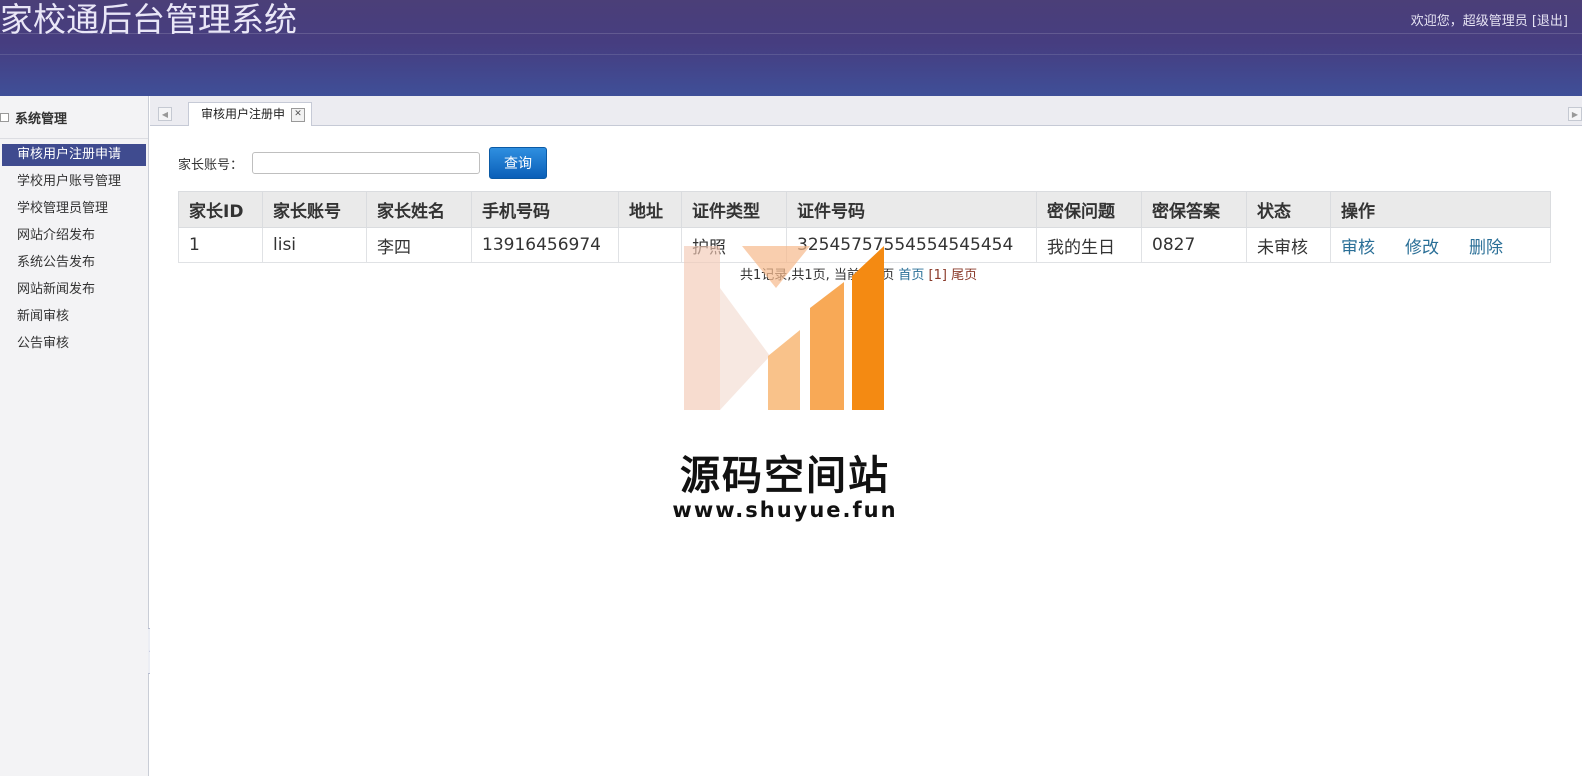 This screenshot has width=1582, height=776. What do you see at coordinates (74, 209) in the screenshot?
I see `sidebar-item-school-admins: 学校管理员管理` at bounding box center [74, 209].